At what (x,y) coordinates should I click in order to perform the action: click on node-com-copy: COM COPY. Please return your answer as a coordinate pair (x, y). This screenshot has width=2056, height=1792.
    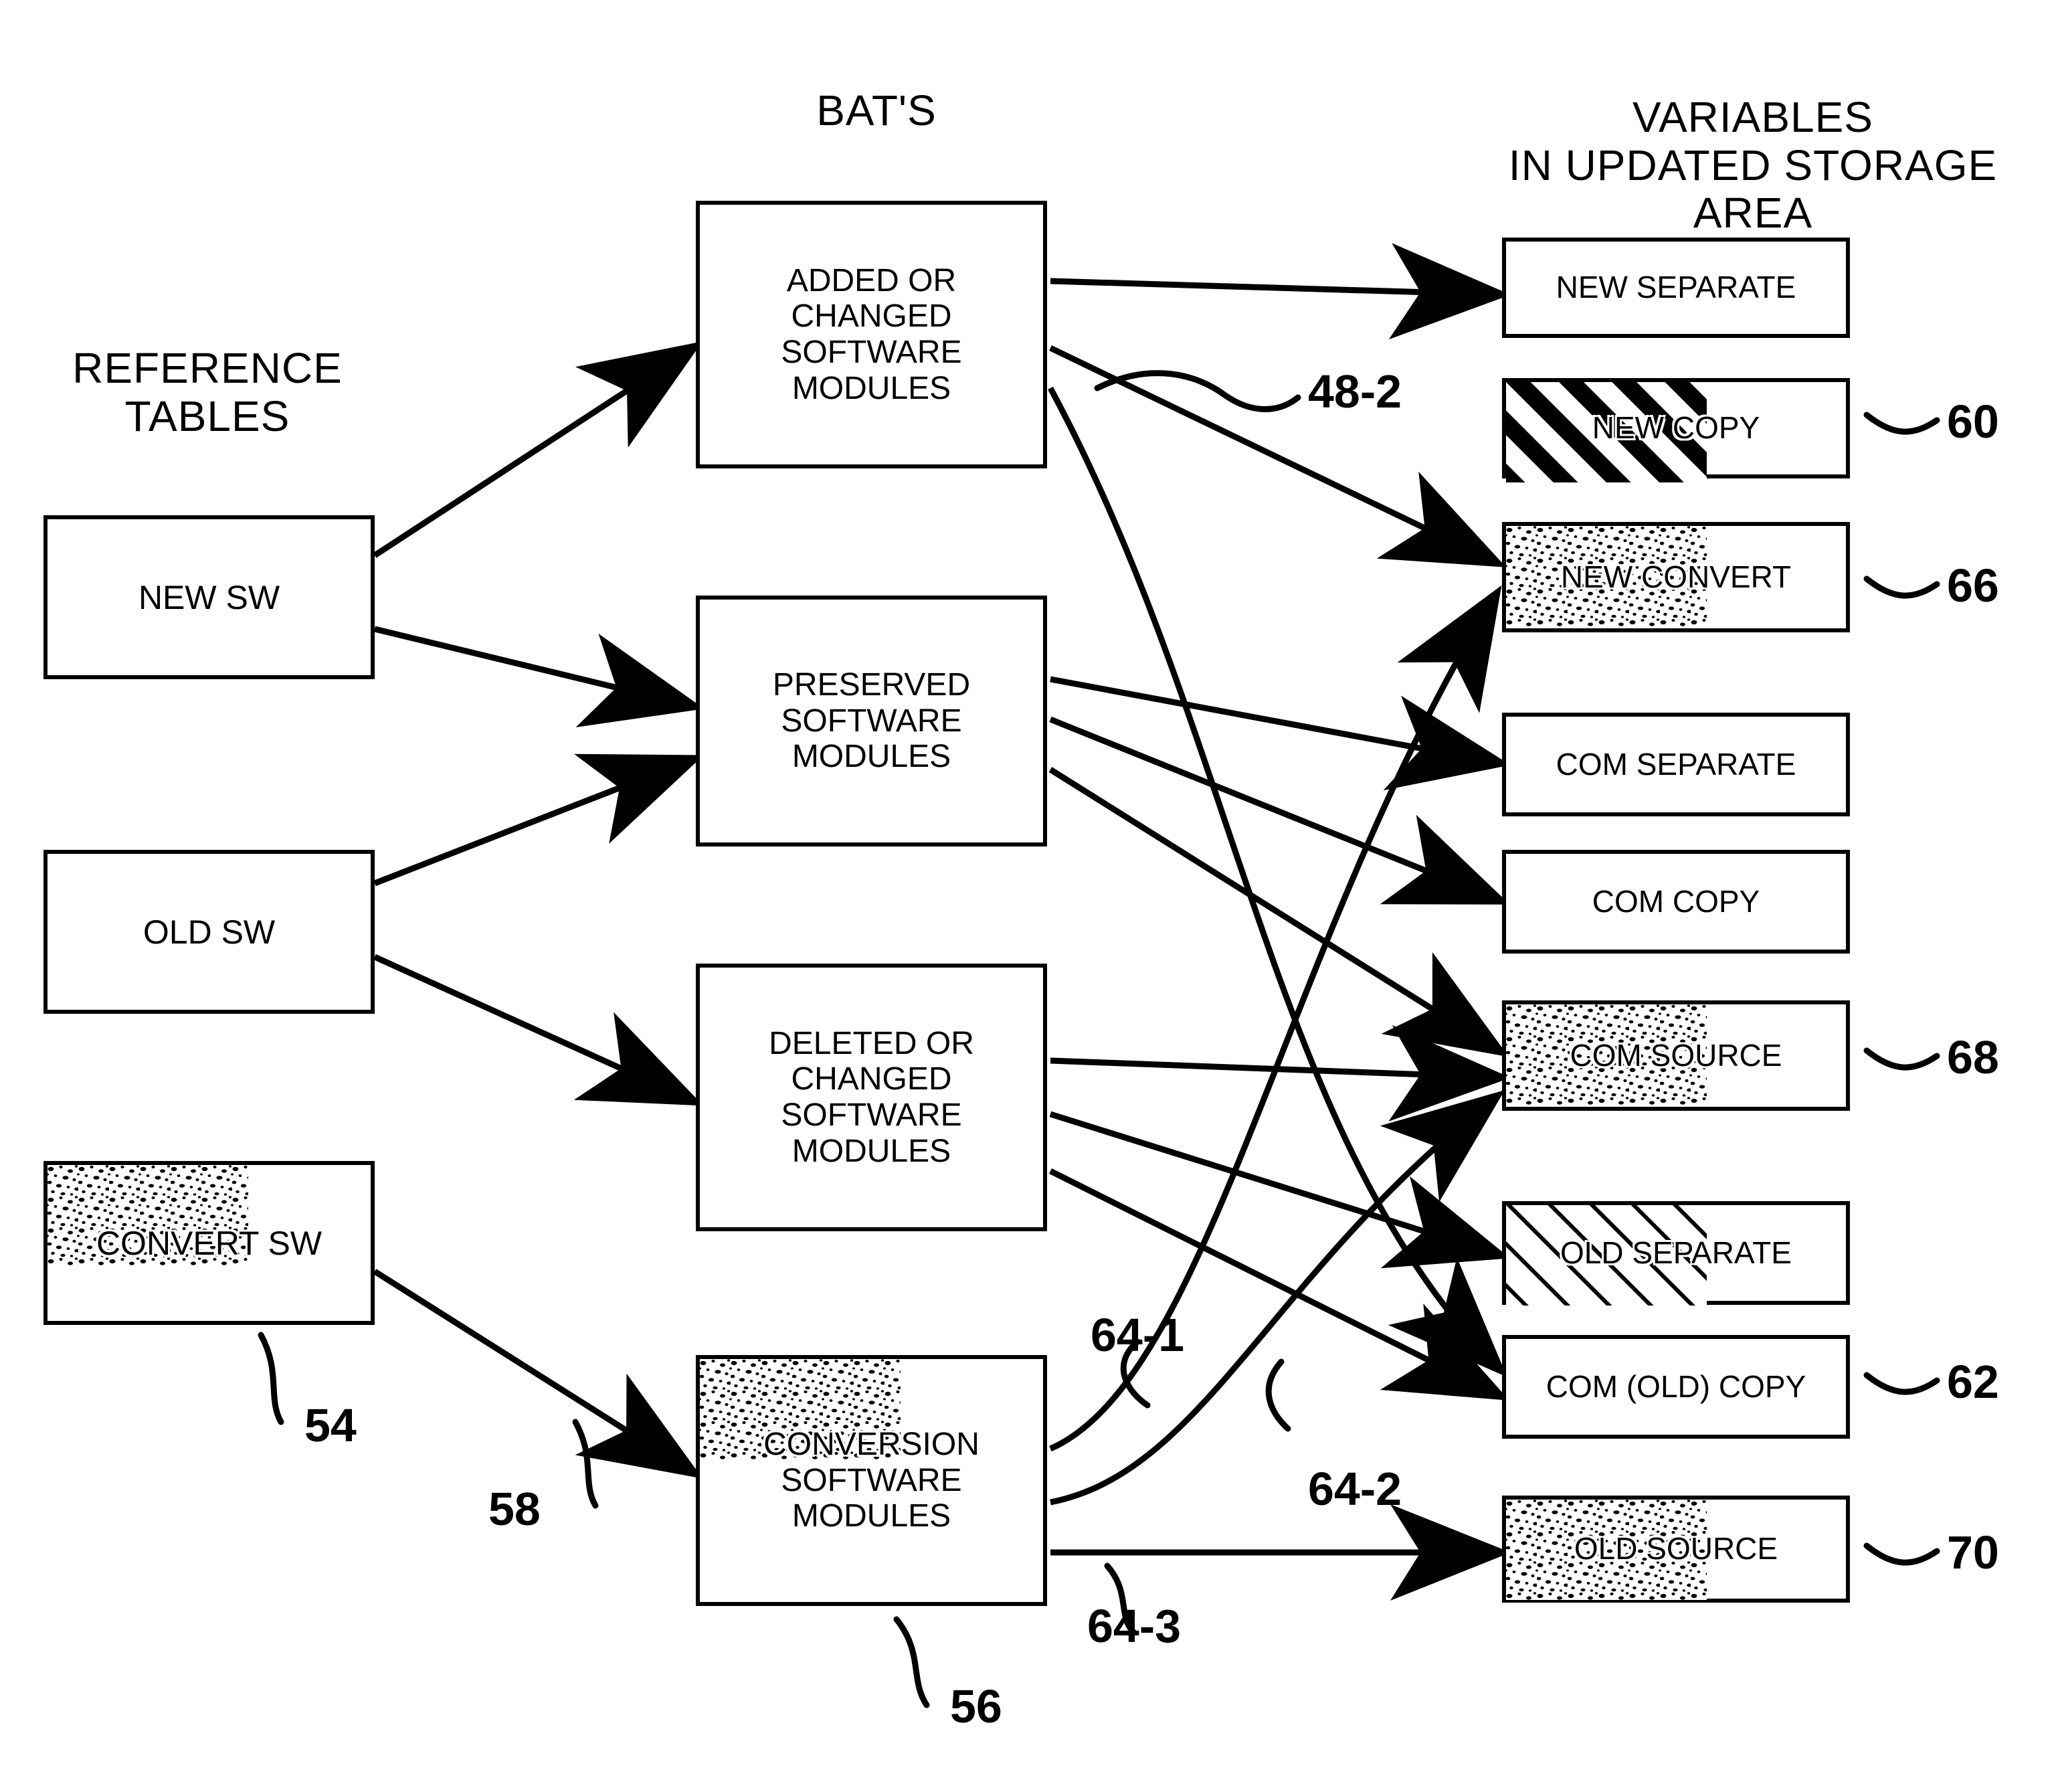
    Looking at the image, I should click on (1678, 904).